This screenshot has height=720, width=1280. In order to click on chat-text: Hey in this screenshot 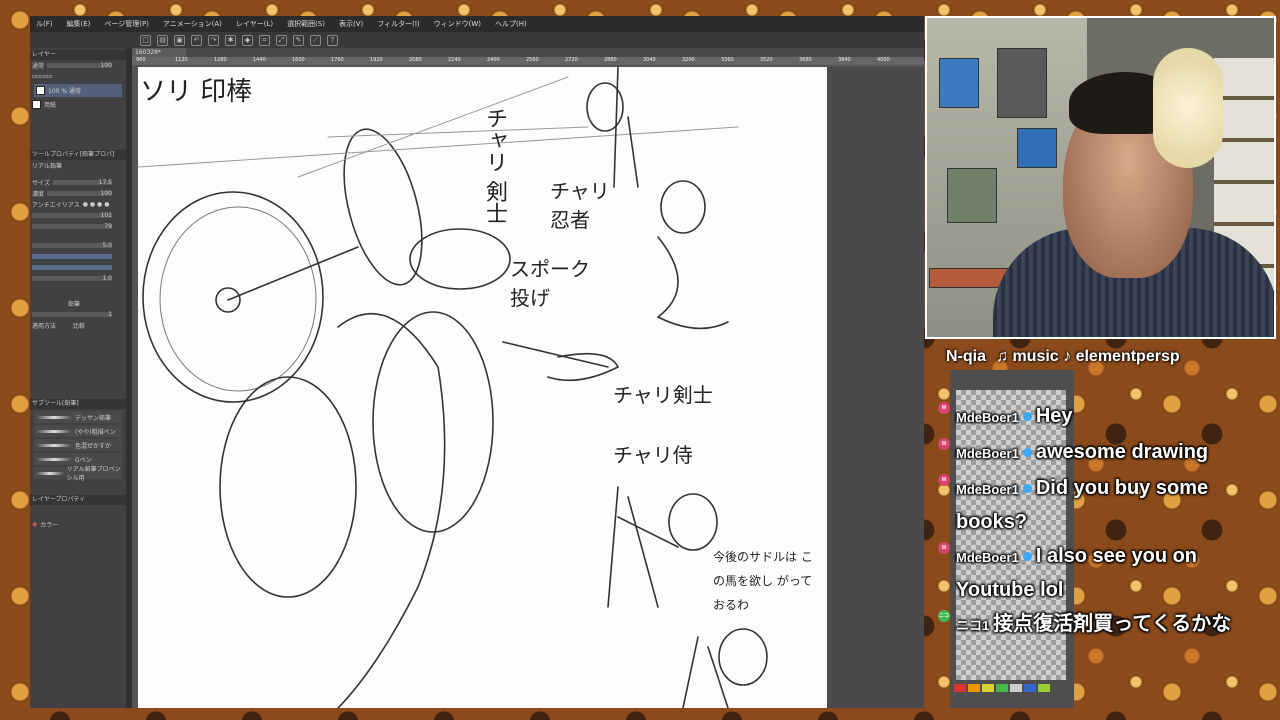, I will do `click(1054, 416)`.